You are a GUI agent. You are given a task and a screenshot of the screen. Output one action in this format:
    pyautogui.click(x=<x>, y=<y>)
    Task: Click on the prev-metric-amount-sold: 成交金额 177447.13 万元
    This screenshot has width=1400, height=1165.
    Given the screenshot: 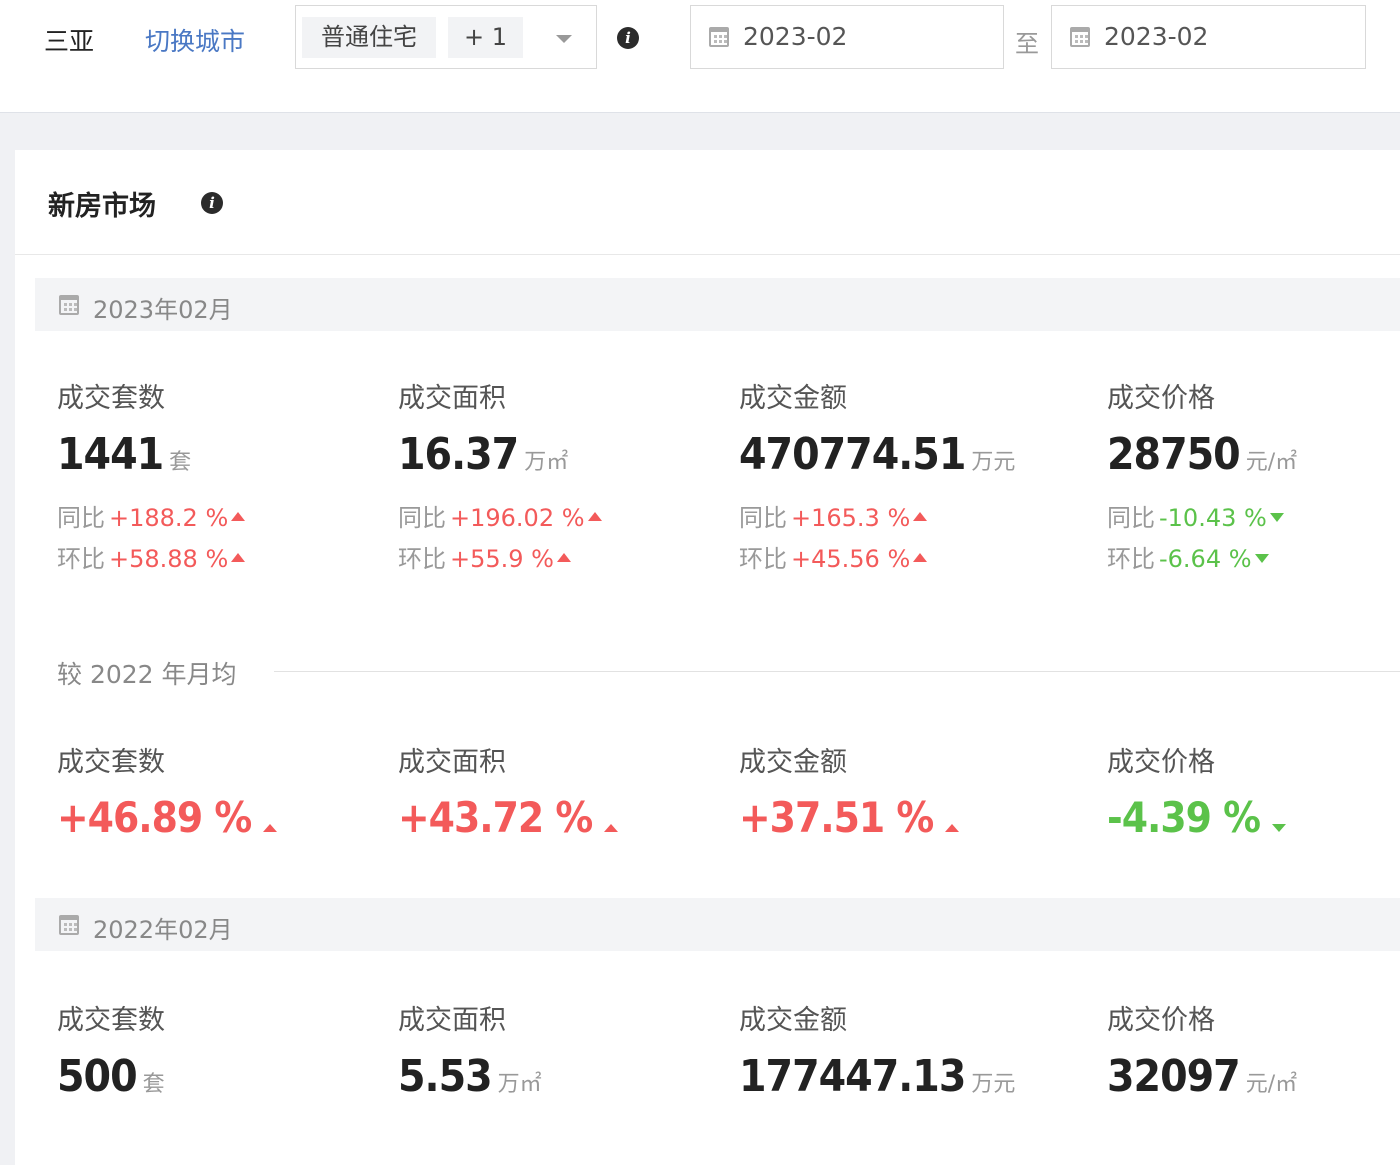 What is the action you would take?
    pyautogui.click(x=877, y=1050)
    